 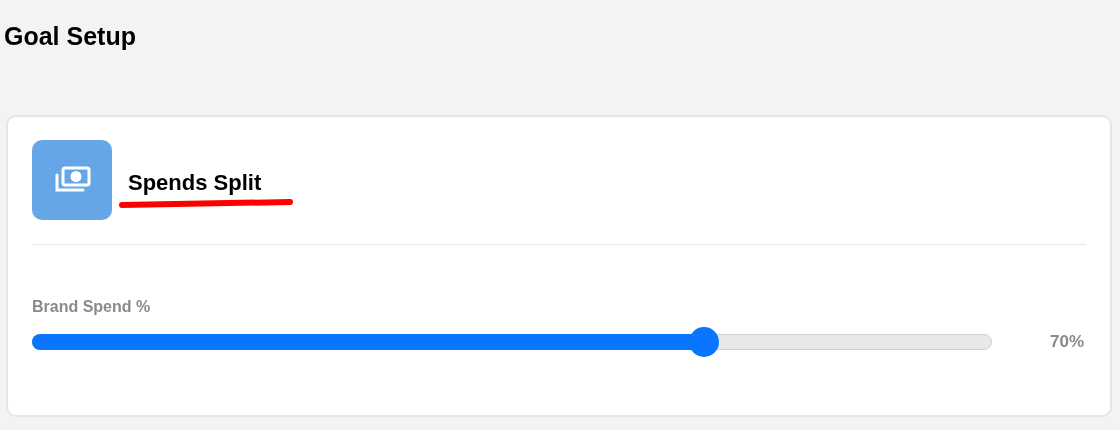 I want to click on slider-thumb, so click(x=704, y=342).